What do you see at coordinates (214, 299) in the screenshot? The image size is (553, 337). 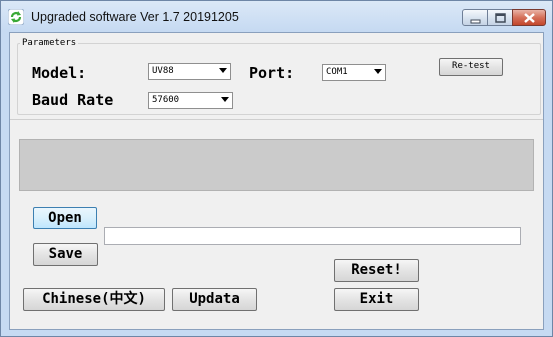 I see `updata-button: Updata` at bounding box center [214, 299].